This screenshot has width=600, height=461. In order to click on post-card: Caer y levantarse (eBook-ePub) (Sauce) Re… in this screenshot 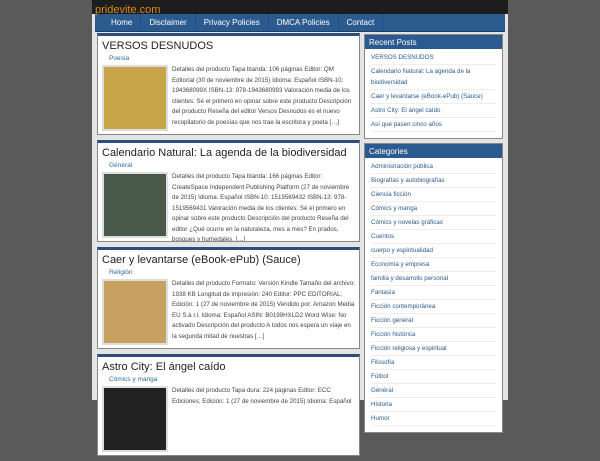, I will do `click(228, 298)`.